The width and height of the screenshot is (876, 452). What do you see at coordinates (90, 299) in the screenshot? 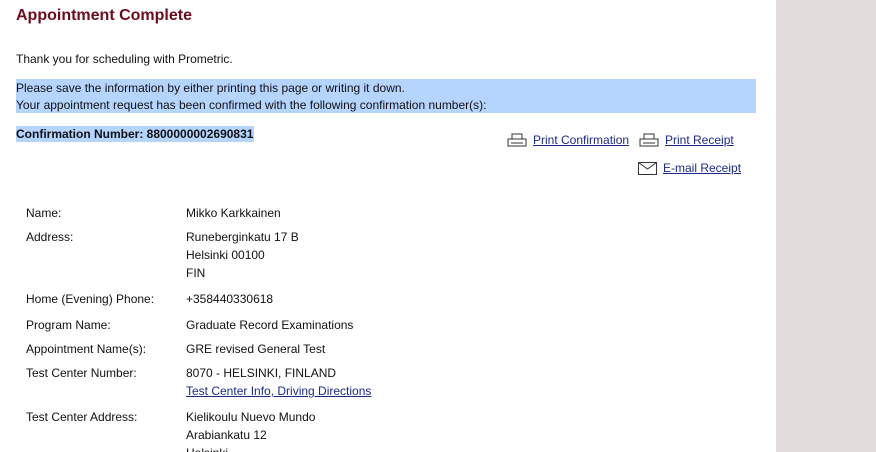
I see `phone-label: Home (Evening) Phone:` at bounding box center [90, 299].